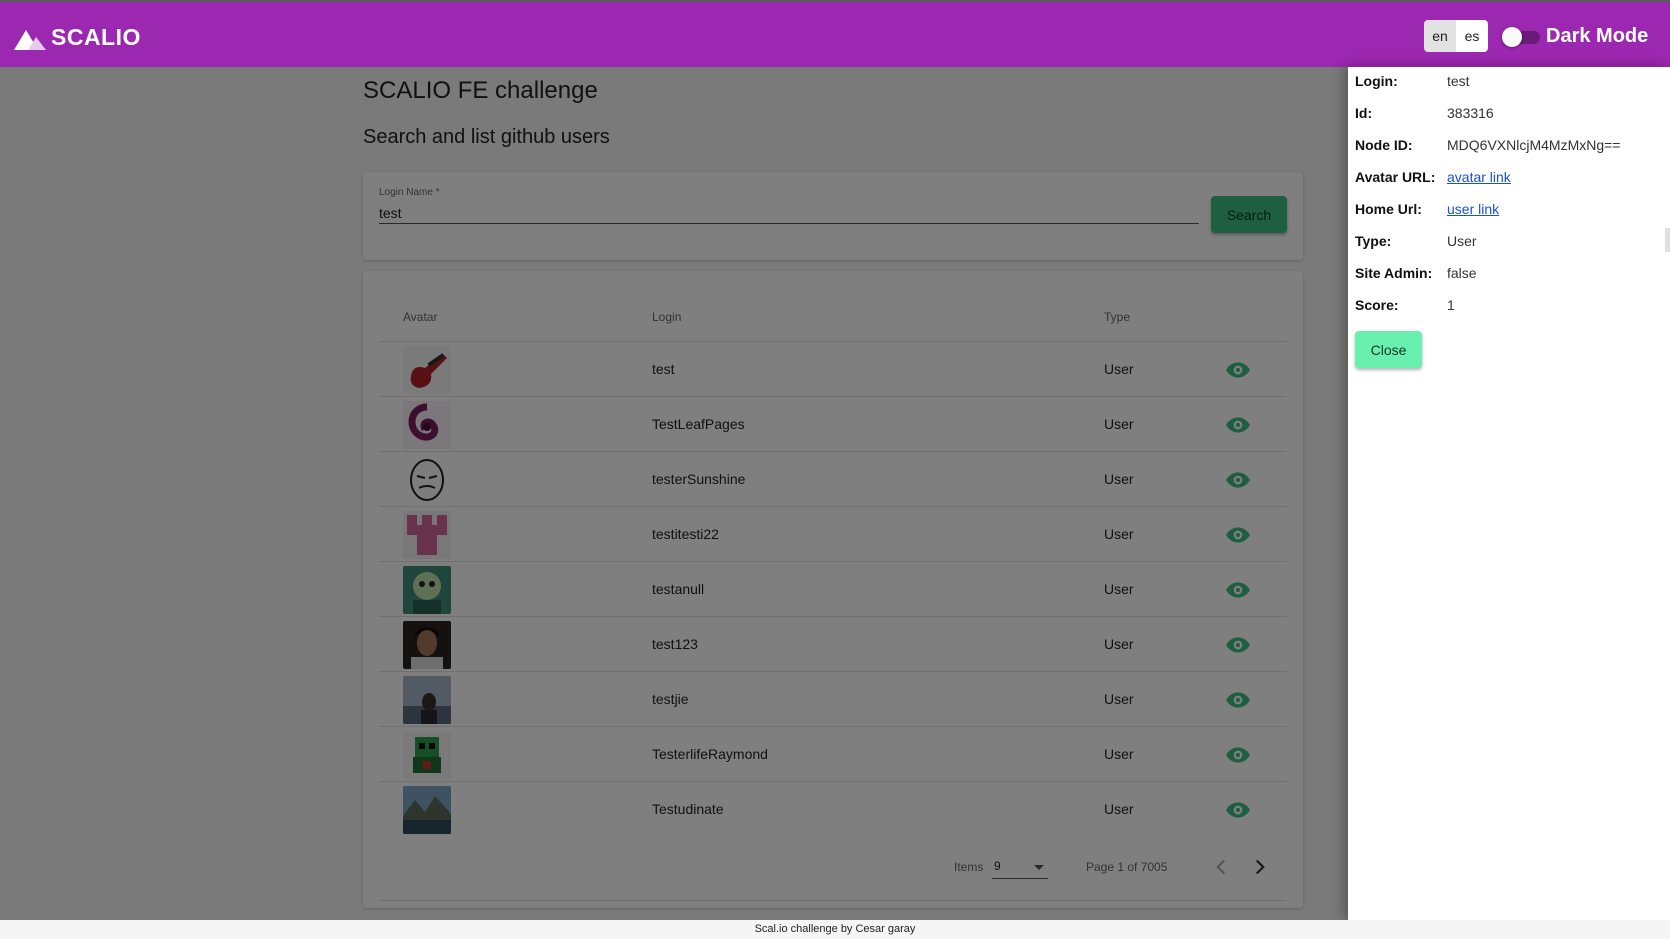 The image size is (1670, 939). Describe the element at coordinates (1373, 241) in the screenshot. I see `detail-label: Type:` at that location.